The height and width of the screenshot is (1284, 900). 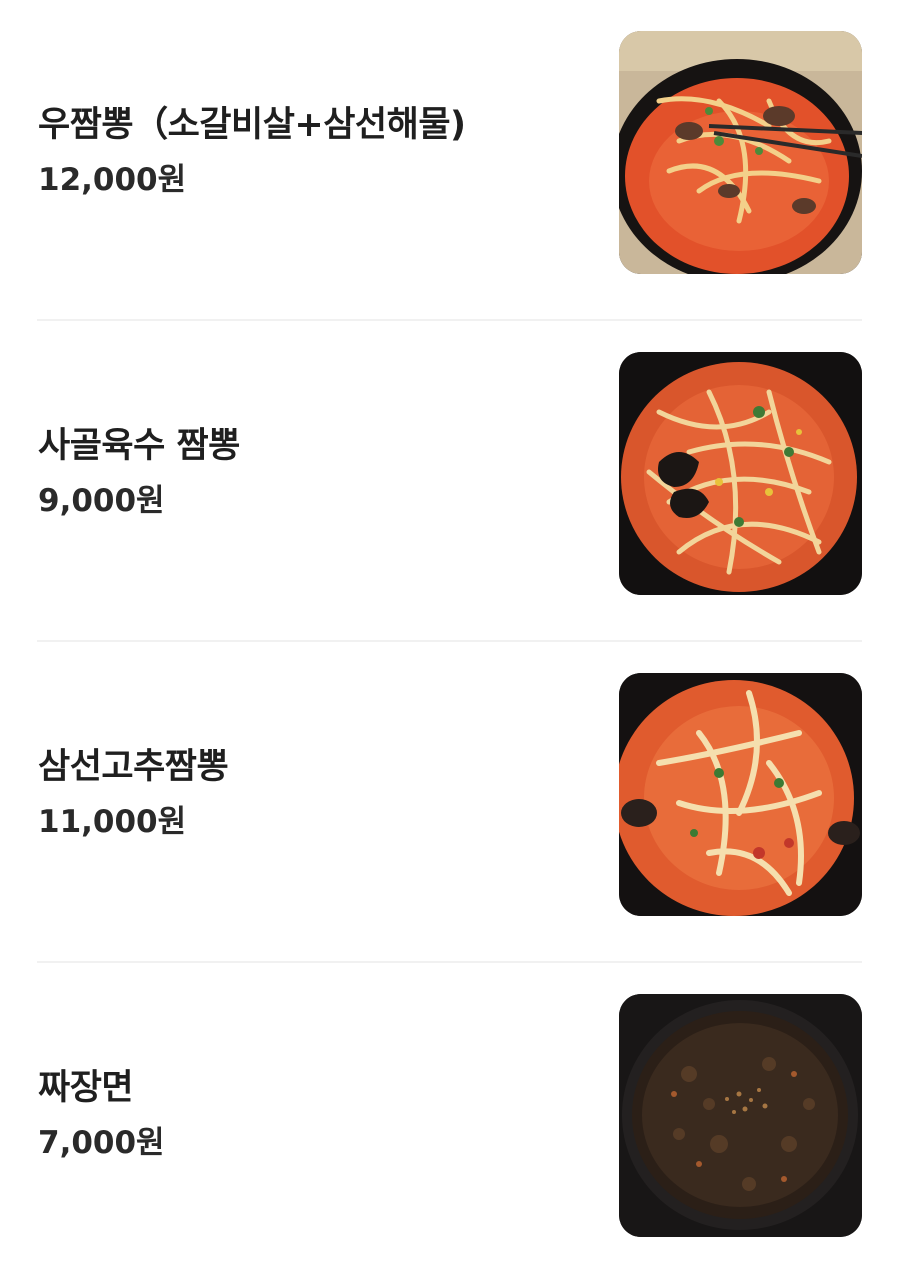 I want to click on jajangmyeon-bowl-photo-icon, so click(x=740, y=1115).